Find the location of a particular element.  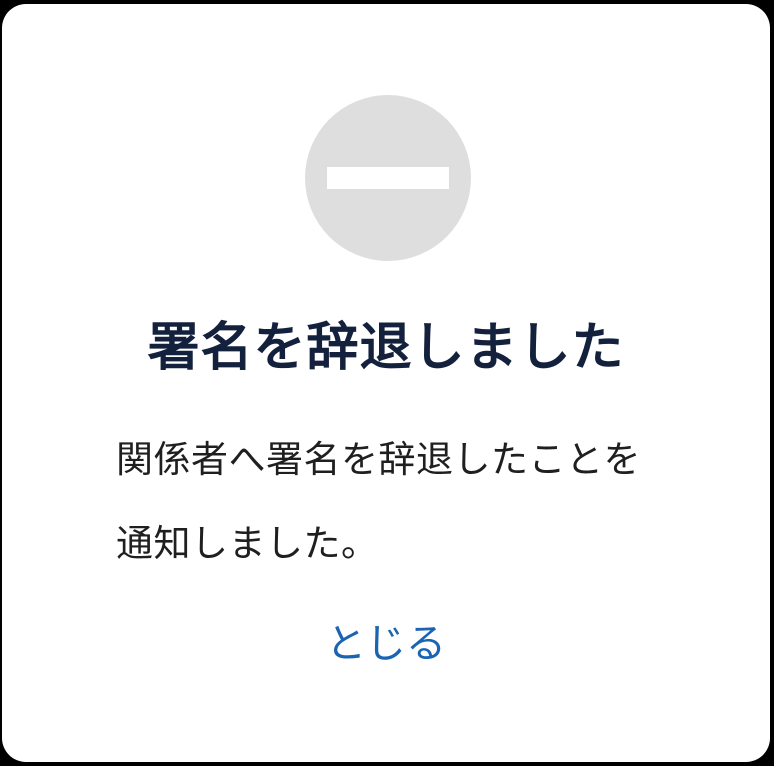

no-entry-icon is located at coordinates (388, 178).